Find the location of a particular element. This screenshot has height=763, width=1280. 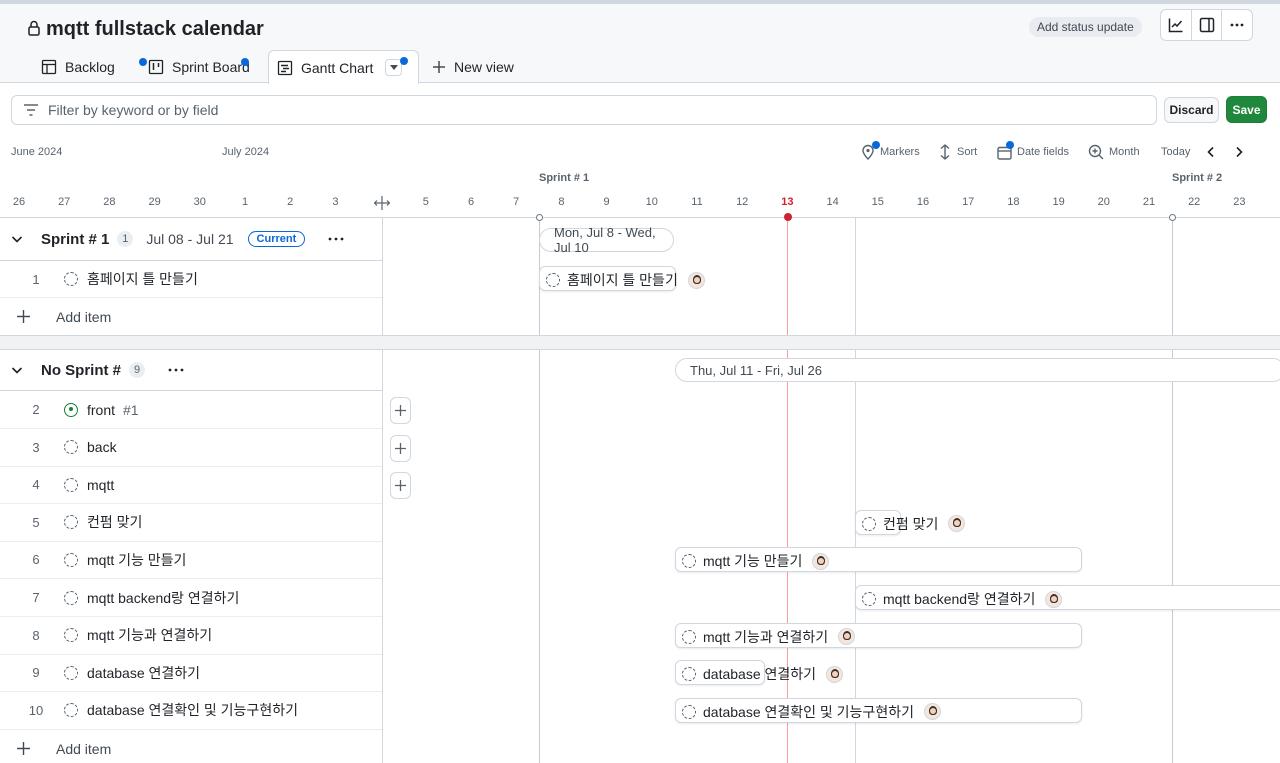

lock-icon is located at coordinates (34, 28).